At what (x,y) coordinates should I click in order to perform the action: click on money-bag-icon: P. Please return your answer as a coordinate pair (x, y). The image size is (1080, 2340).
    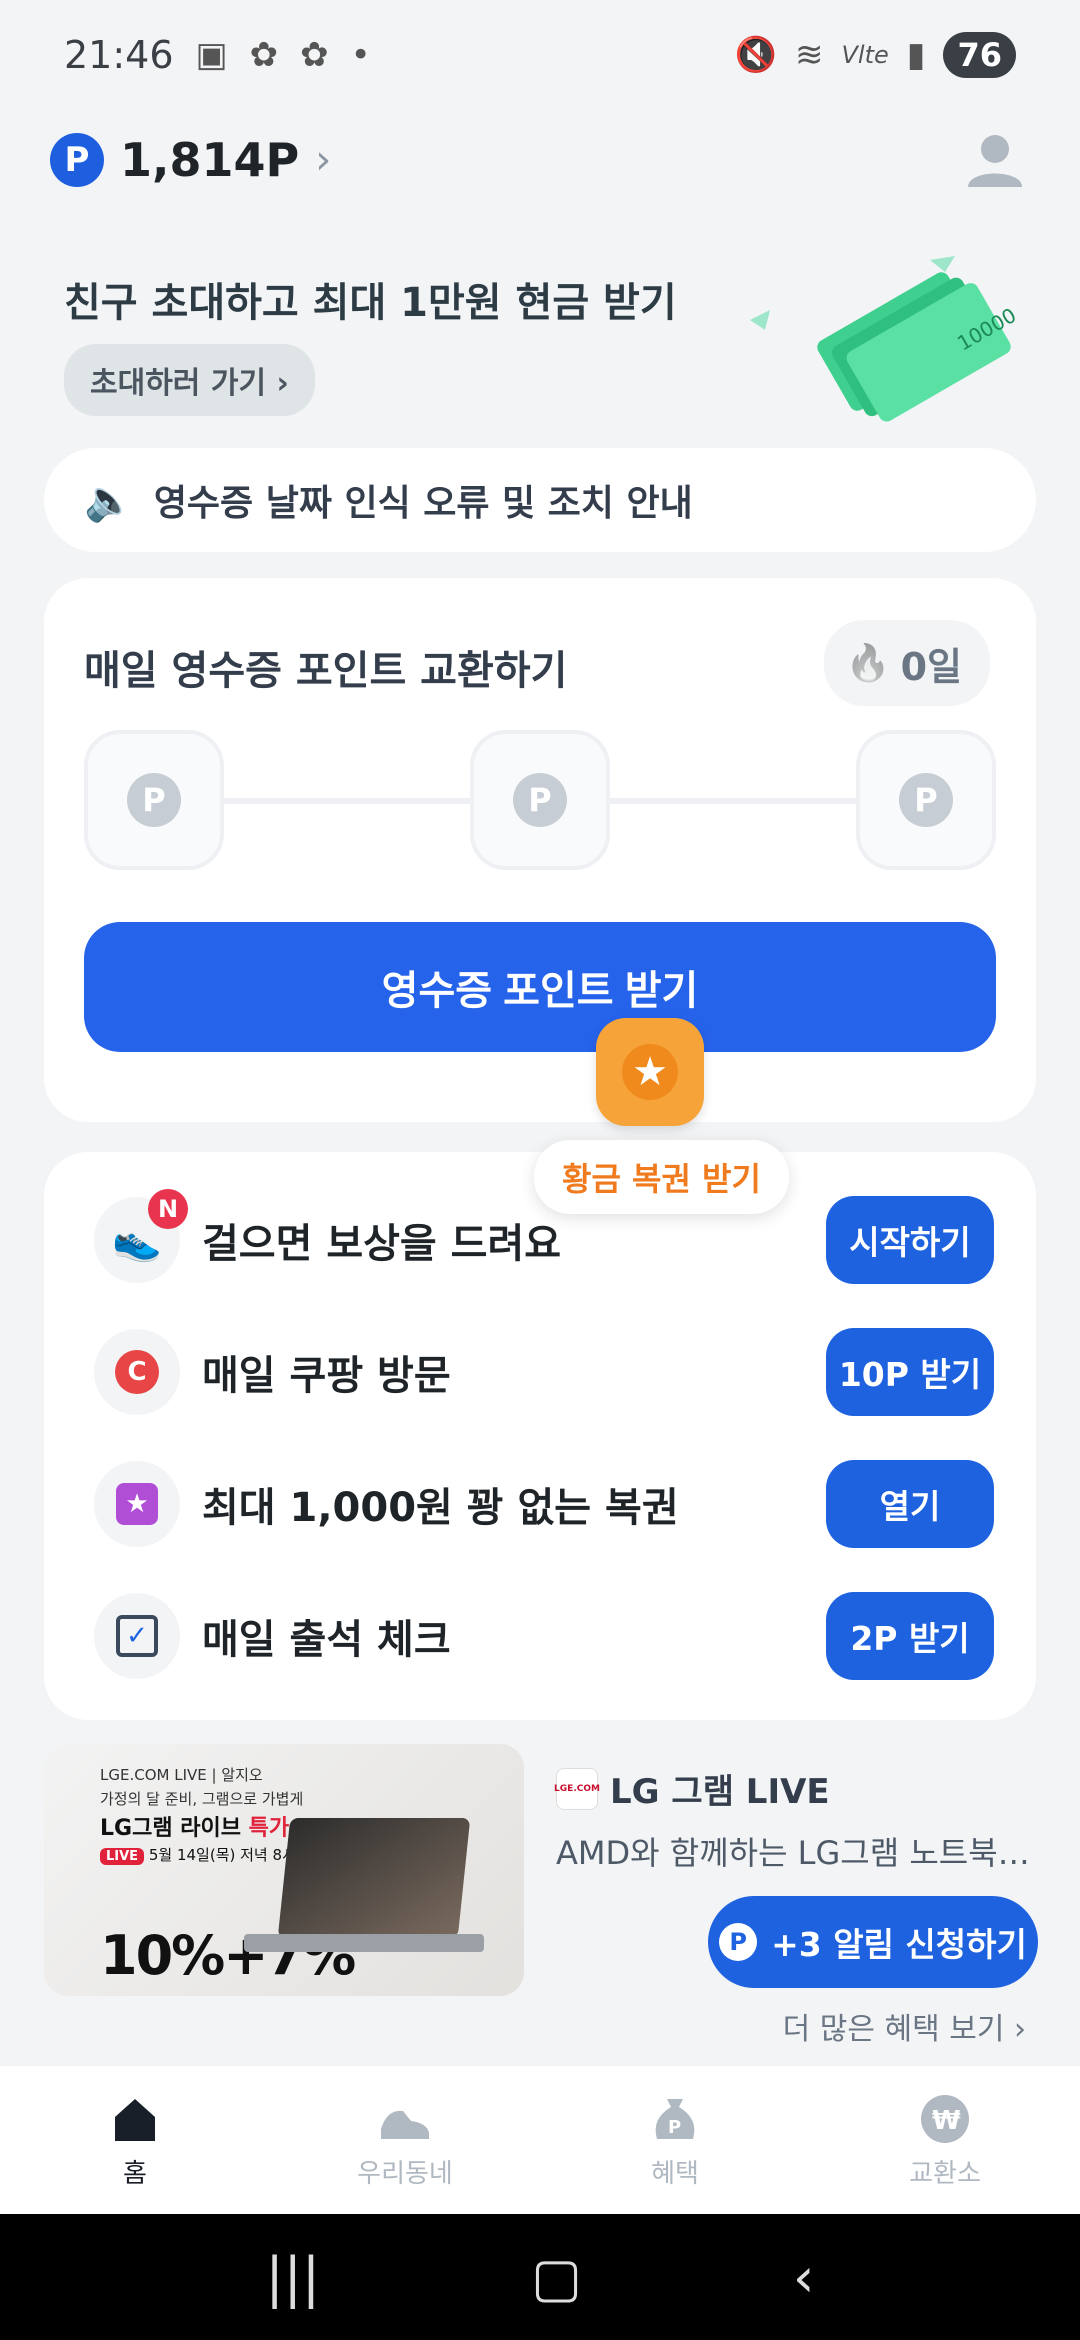
    Looking at the image, I should click on (675, 2118).